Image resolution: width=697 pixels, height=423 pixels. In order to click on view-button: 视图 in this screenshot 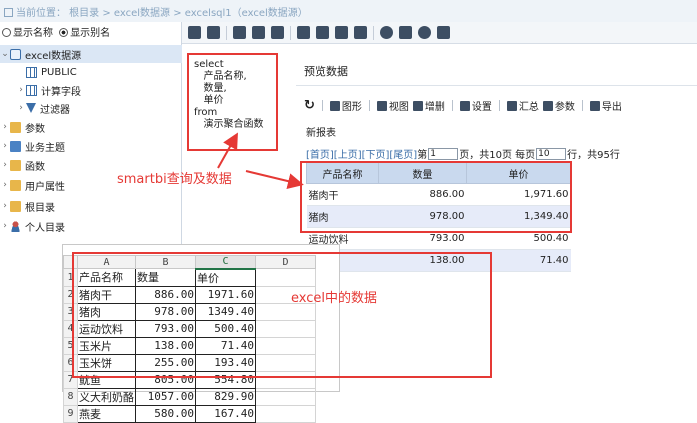, I will do `click(392, 105)`.